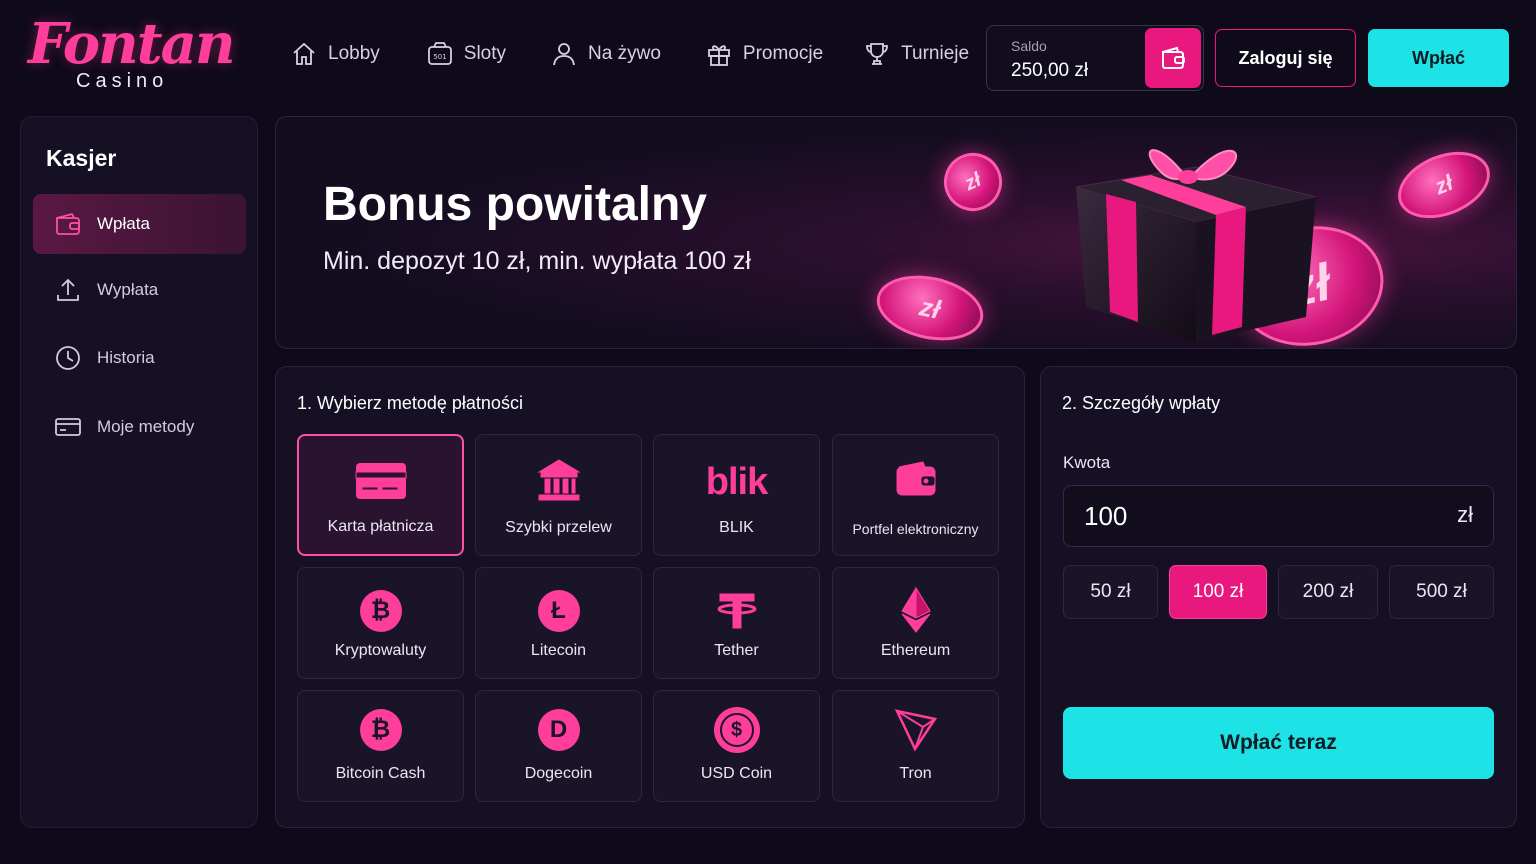  I want to click on balance-box: Saldo 250,00 zł, so click(1095, 58).